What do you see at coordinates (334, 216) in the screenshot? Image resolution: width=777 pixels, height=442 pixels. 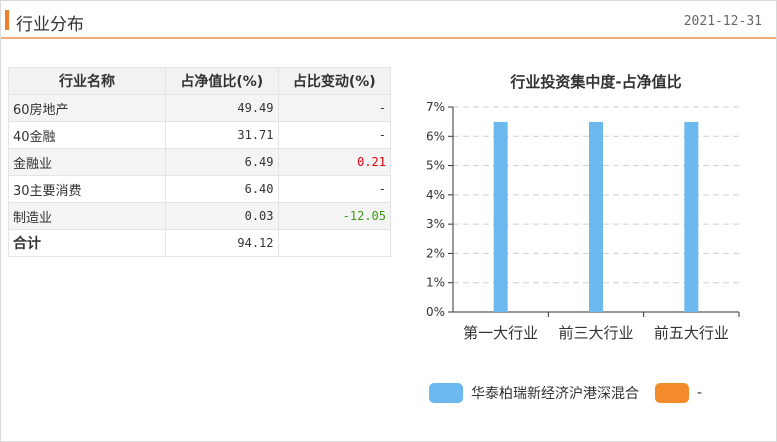 I see `ratio-change-negative: -12.05` at bounding box center [334, 216].